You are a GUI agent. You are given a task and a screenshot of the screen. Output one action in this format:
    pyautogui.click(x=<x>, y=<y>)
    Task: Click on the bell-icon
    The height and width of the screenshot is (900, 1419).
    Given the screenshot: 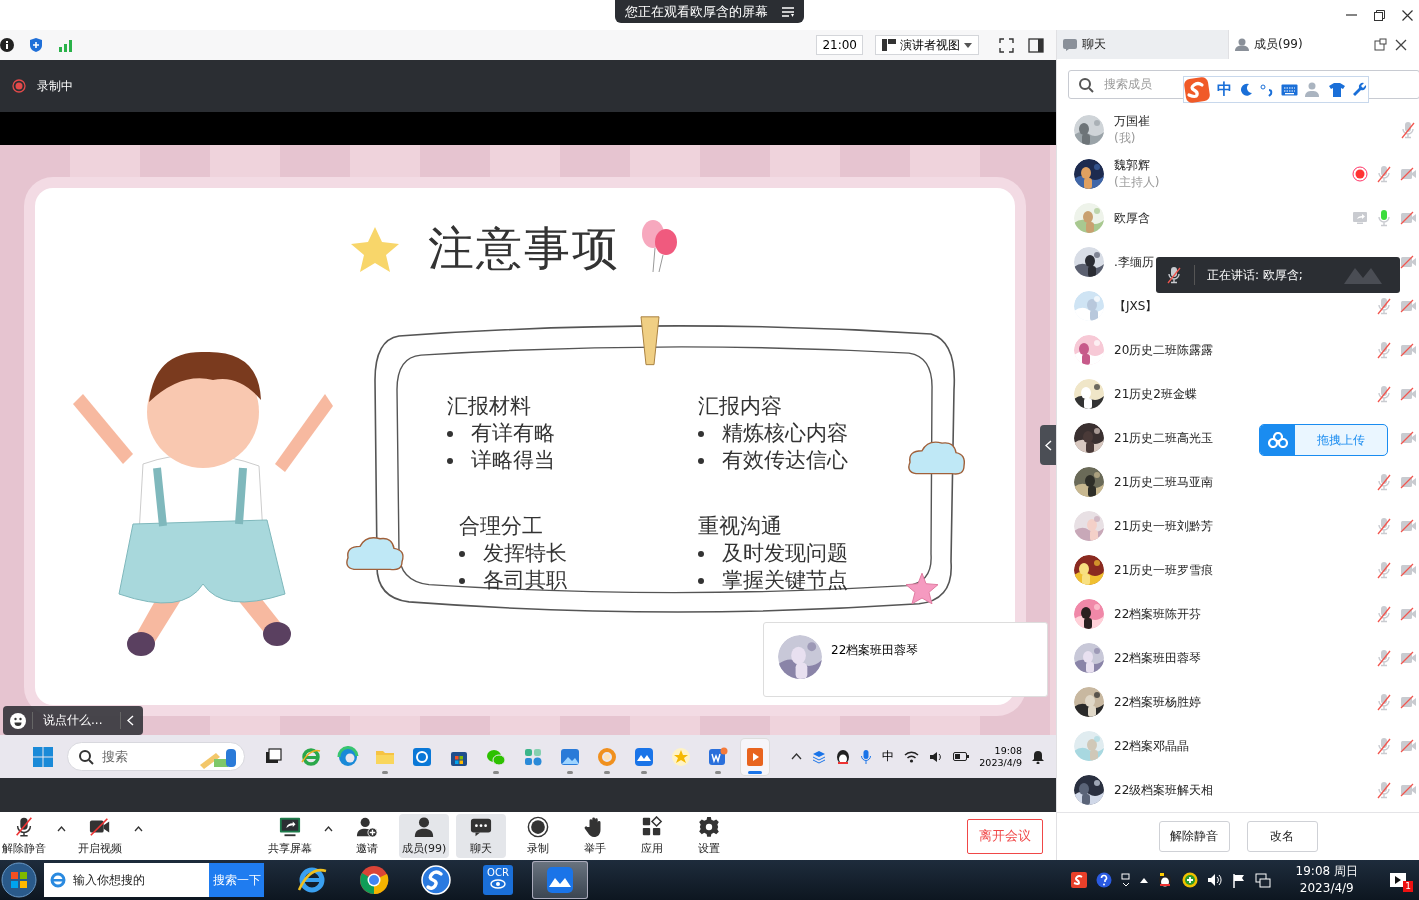 What is the action you would take?
    pyautogui.click(x=1038, y=756)
    